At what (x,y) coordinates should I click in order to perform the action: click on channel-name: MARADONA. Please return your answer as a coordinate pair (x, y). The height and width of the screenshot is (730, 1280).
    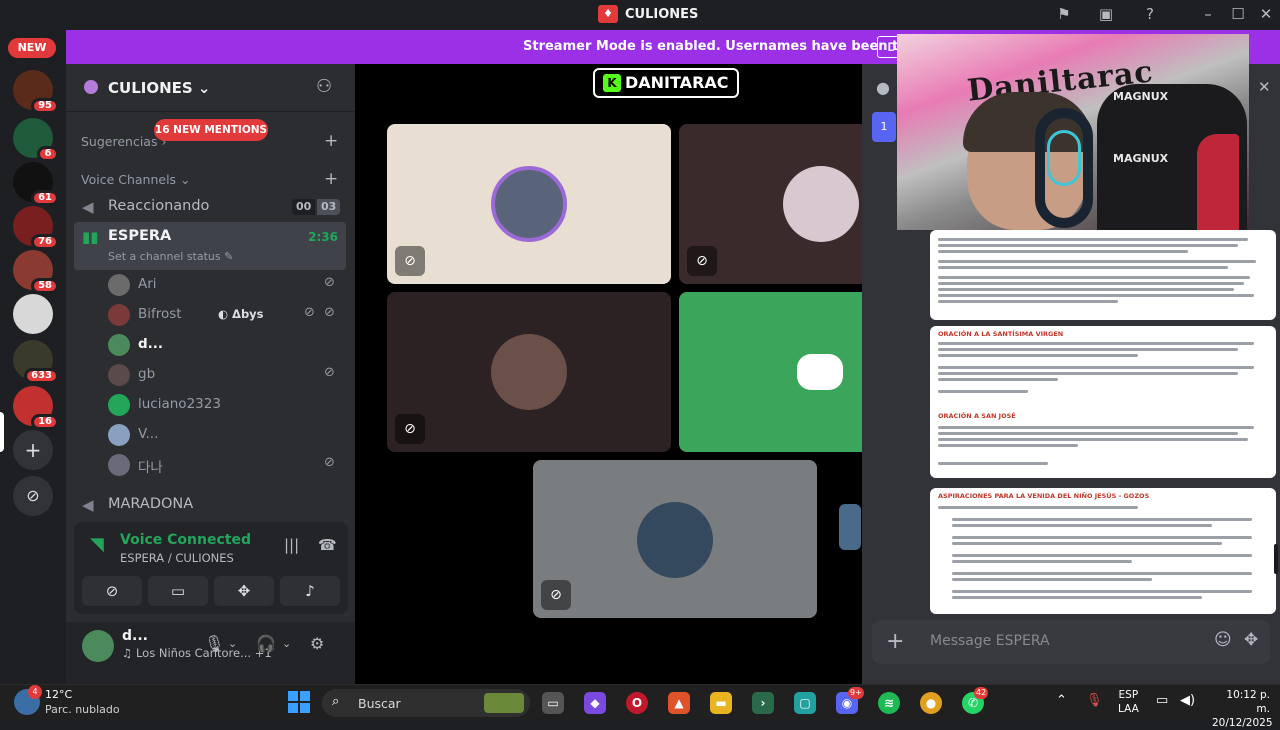
    Looking at the image, I should click on (151, 504).